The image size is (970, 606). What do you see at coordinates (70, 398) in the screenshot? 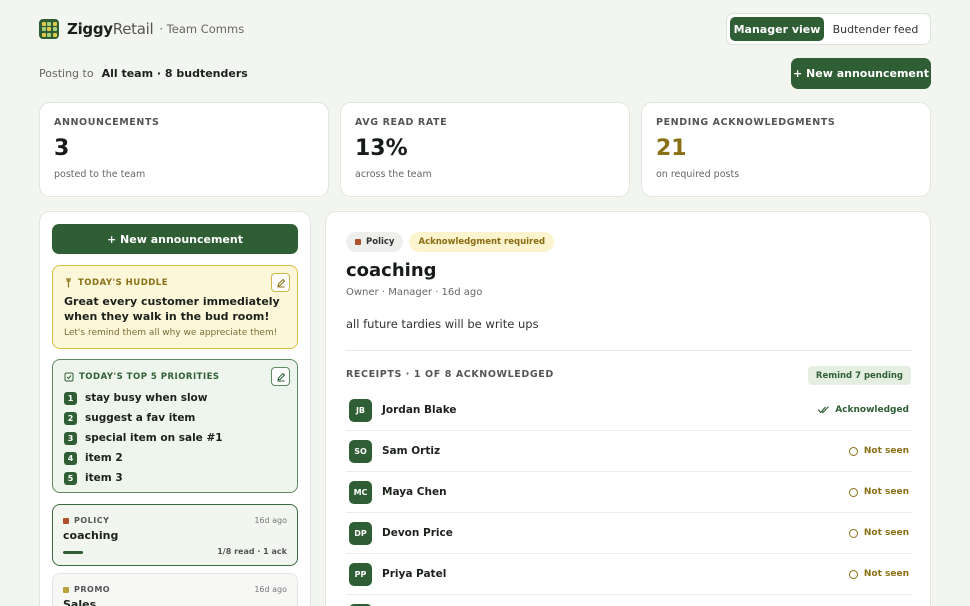
I see `priority-number: 1` at bounding box center [70, 398].